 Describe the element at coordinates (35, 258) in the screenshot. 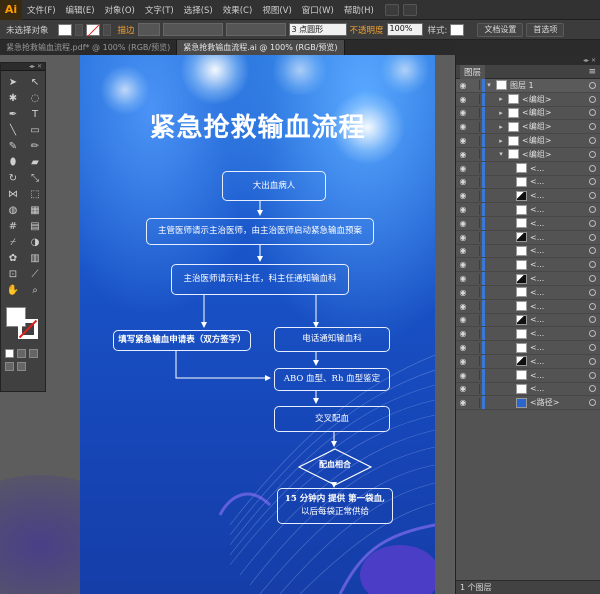

I see `column-graph-tool-icon: ▥` at that location.